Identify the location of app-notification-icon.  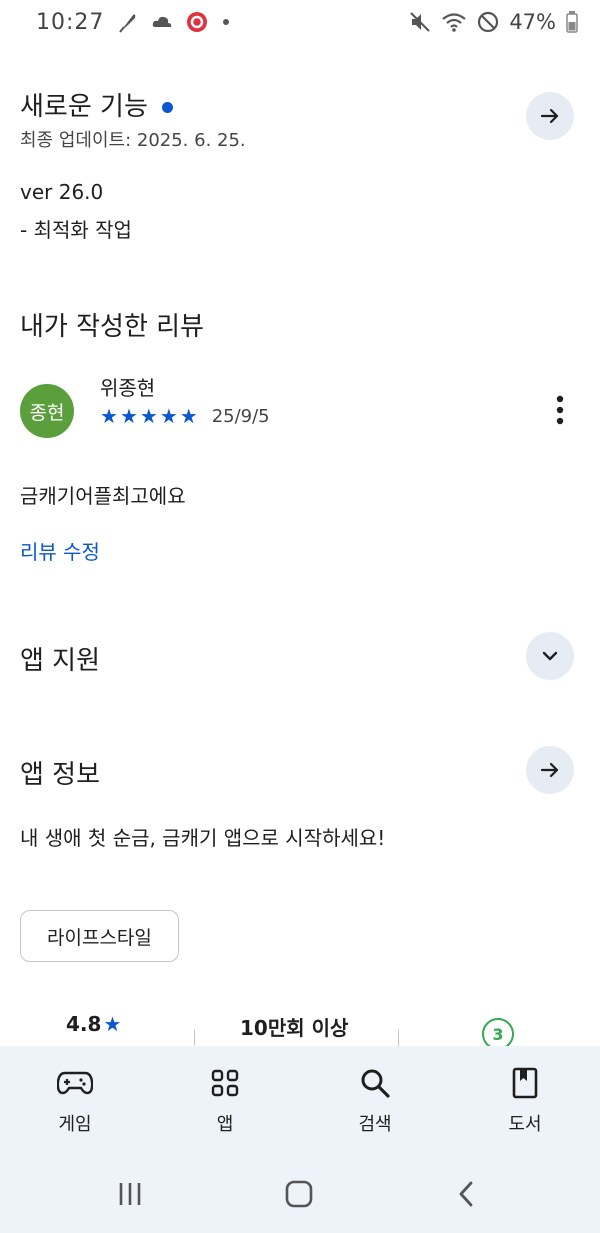
(197, 22).